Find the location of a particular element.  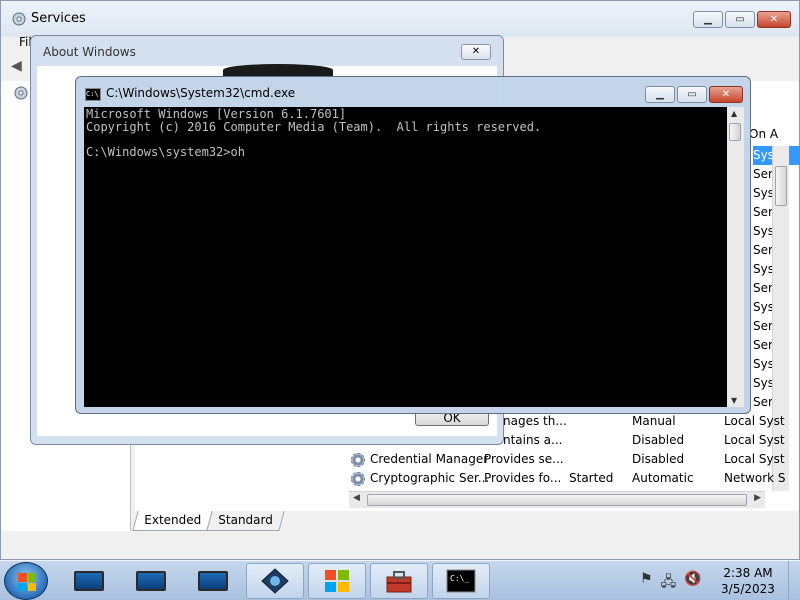

cmd-maximize-button: ▭ is located at coordinates (692, 94).